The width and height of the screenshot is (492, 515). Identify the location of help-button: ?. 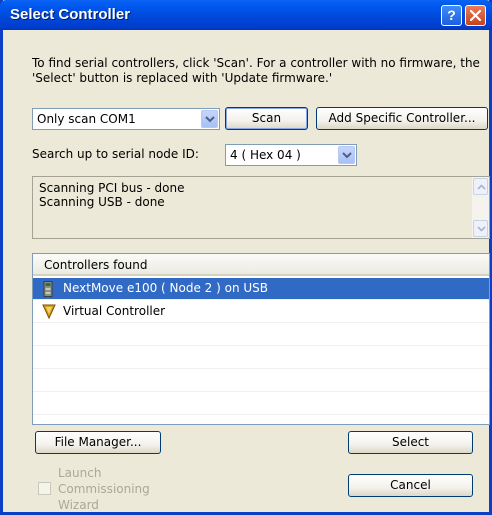
(451, 15).